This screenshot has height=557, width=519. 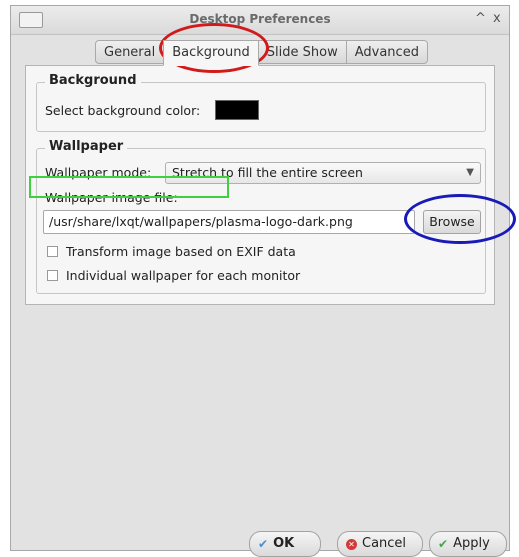 What do you see at coordinates (386, 52) in the screenshot?
I see `tab-advanced: Advanced` at bounding box center [386, 52].